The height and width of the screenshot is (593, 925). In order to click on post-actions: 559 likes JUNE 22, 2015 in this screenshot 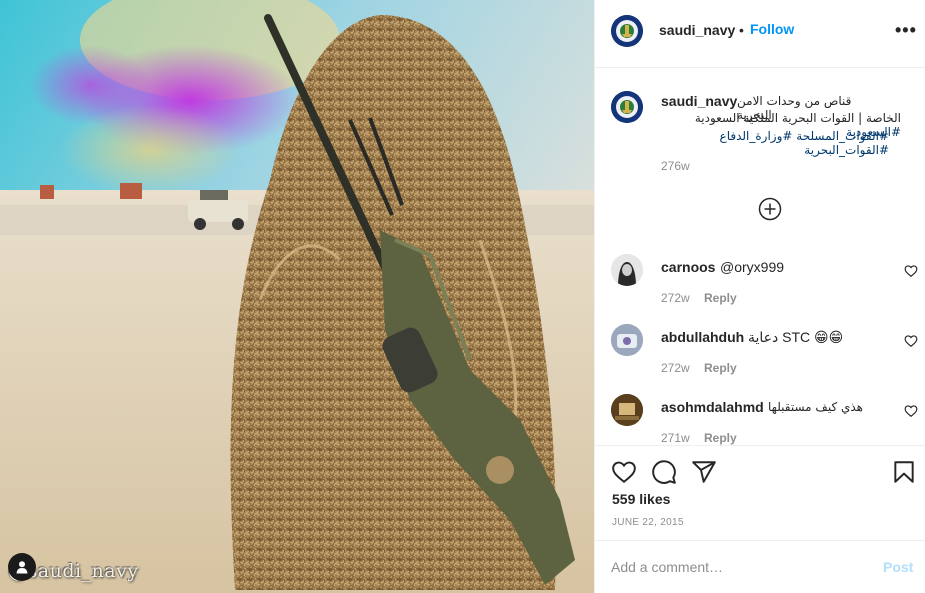, I will do `click(760, 493)`.